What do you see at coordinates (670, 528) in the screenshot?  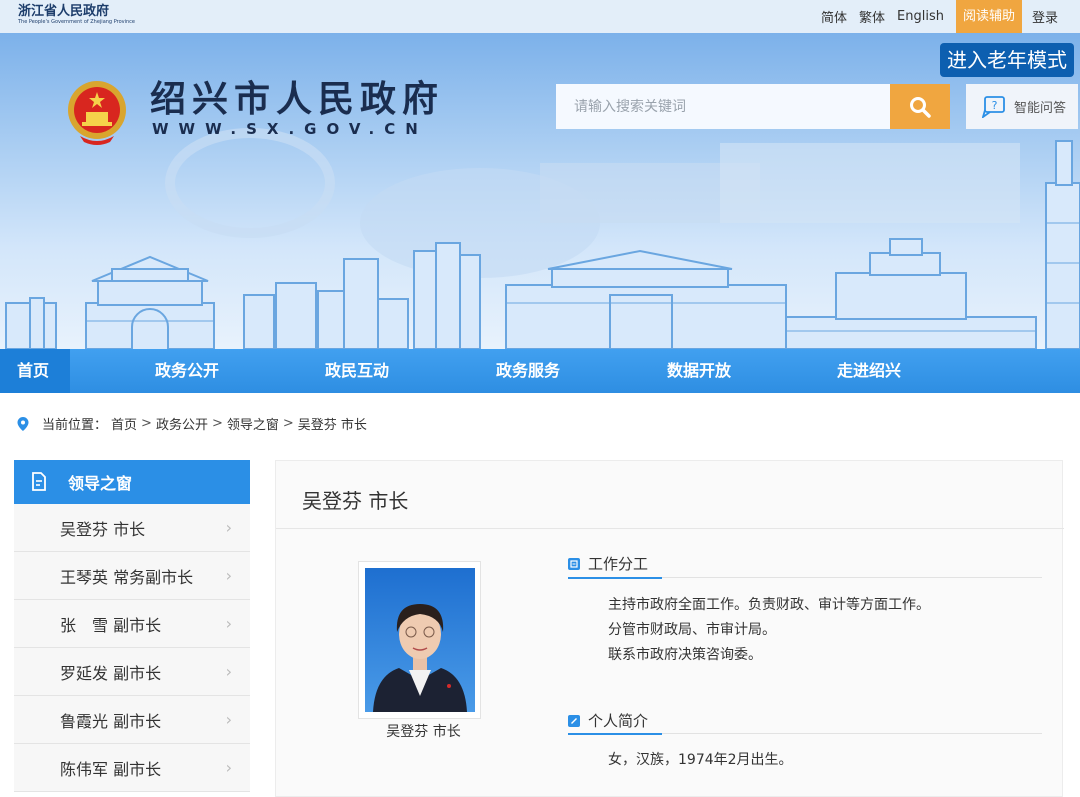 I see `title-divider` at bounding box center [670, 528].